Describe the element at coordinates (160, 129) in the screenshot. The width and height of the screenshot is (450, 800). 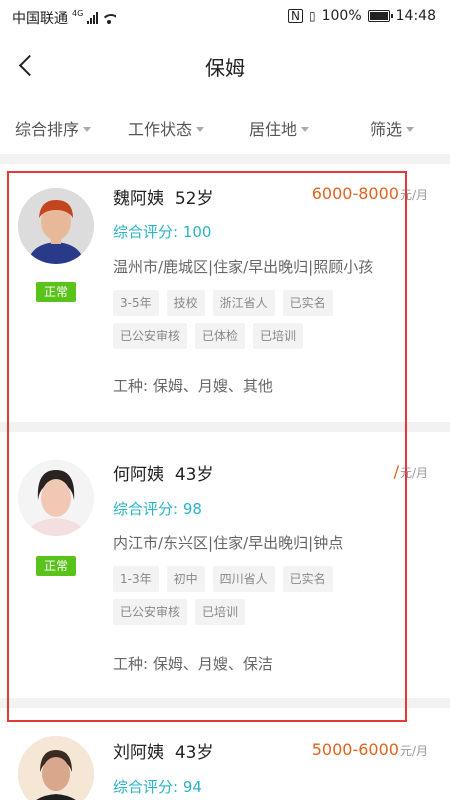
I see `filter-label: 工作状态` at that location.